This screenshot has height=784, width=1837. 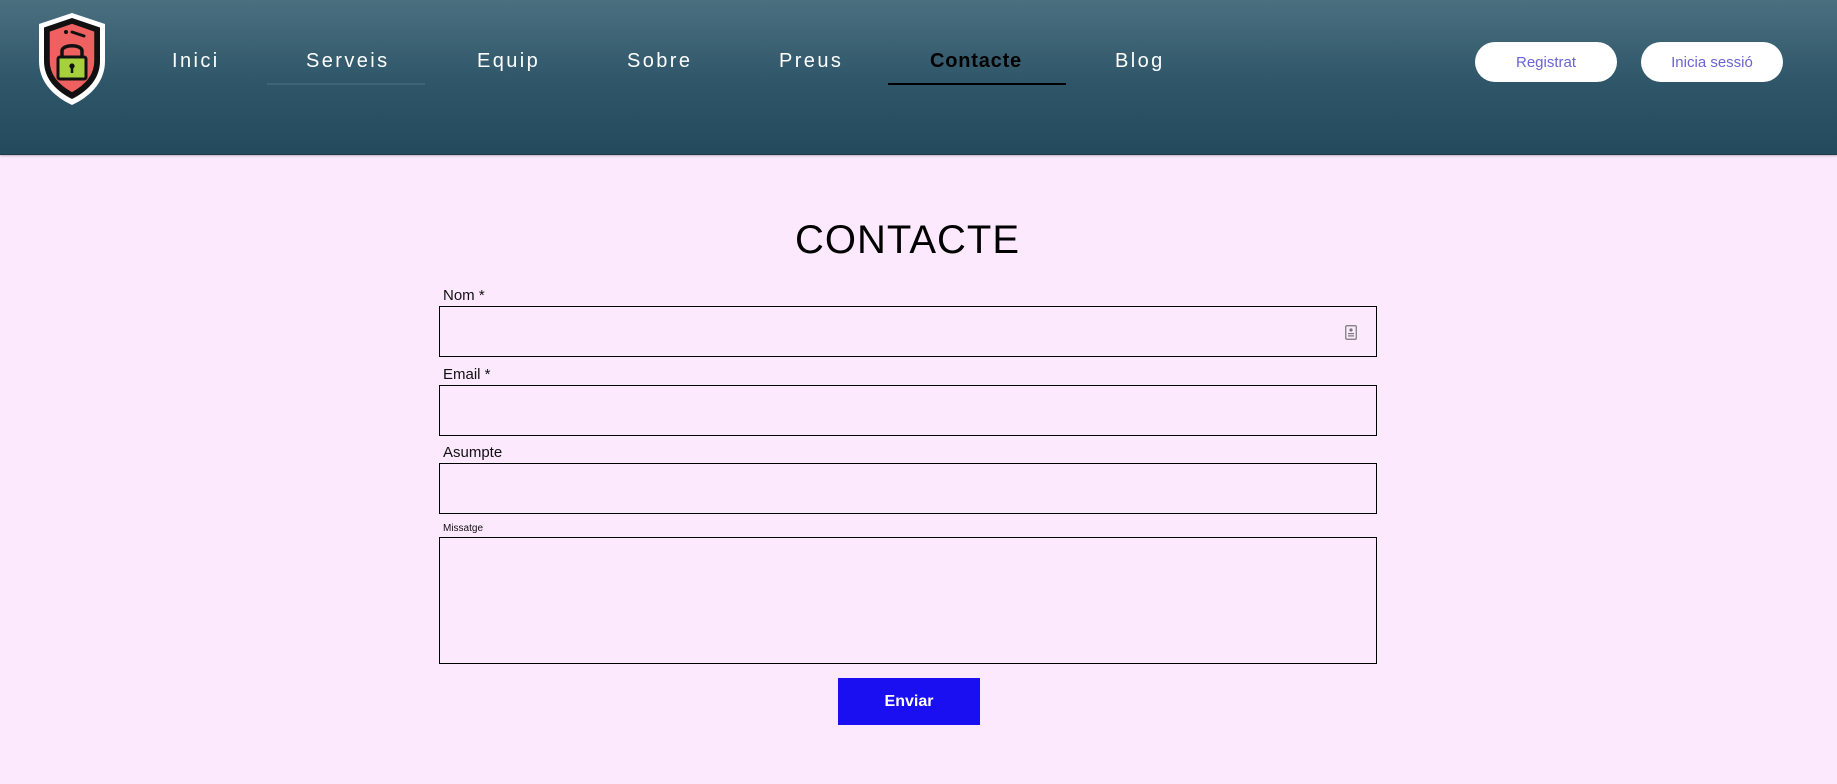 What do you see at coordinates (195, 63) in the screenshot?
I see `nav-item-inici: Inici` at bounding box center [195, 63].